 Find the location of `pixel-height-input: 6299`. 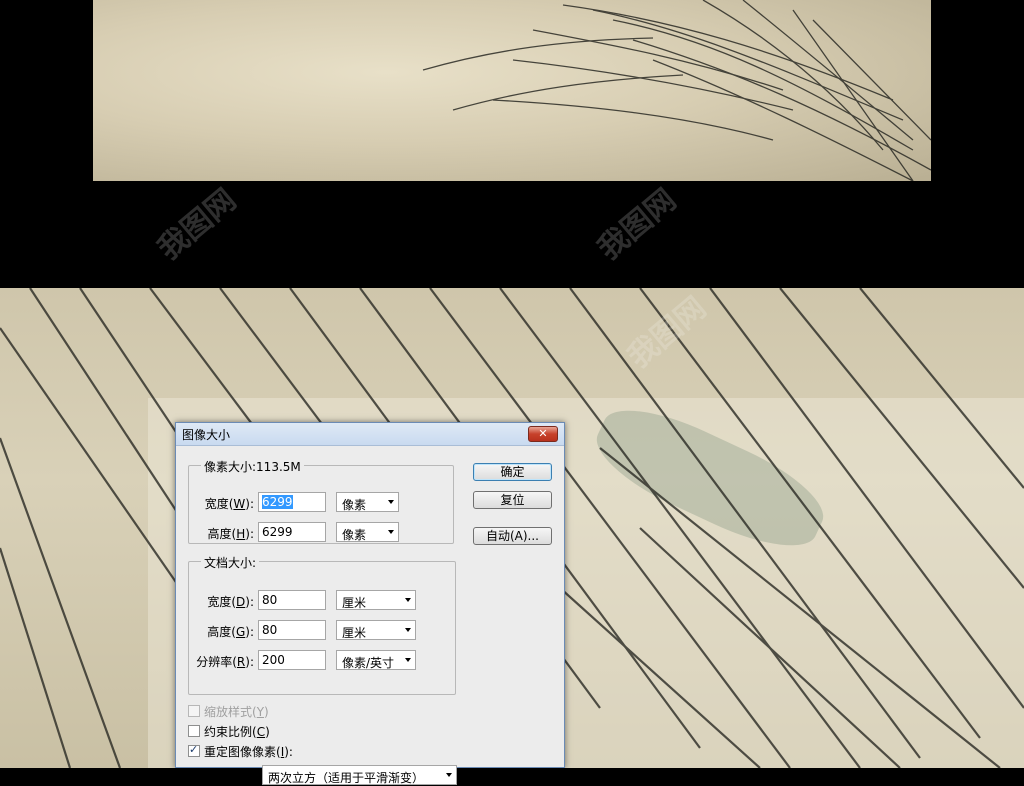

pixel-height-input: 6299 is located at coordinates (292, 532).